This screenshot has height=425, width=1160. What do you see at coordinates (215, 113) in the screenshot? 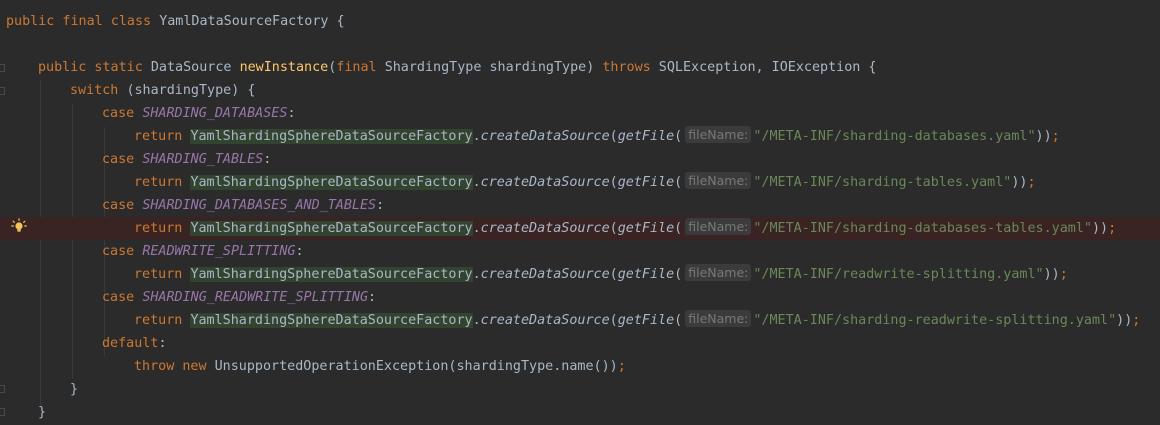
I see `enum-constant: SHARDING_DATABASES` at bounding box center [215, 113].